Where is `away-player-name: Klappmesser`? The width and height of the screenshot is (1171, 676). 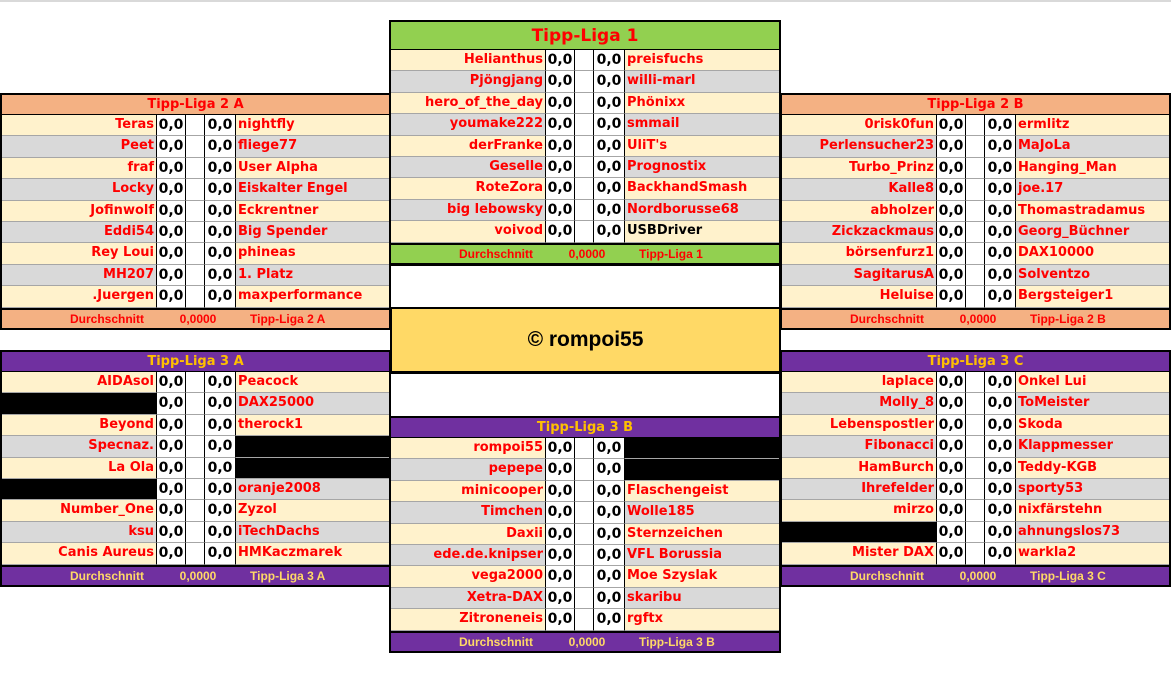 away-player-name: Klappmesser is located at coordinates (1092, 447).